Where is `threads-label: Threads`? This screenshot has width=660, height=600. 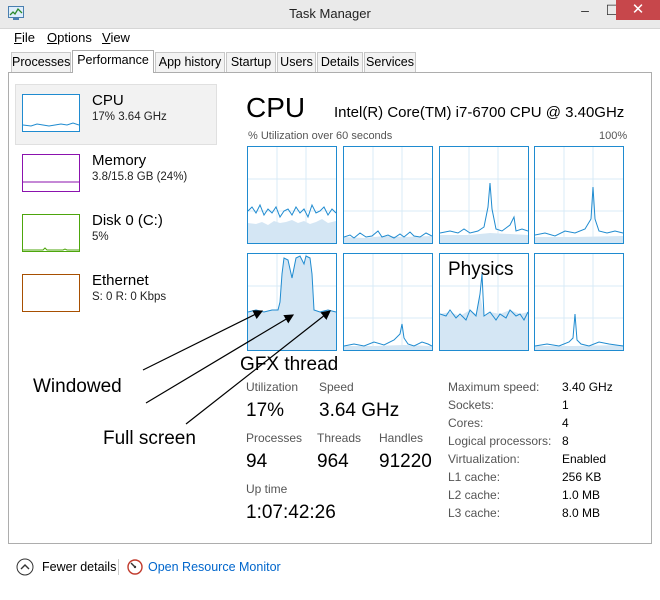 threads-label: Threads is located at coordinates (339, 438).